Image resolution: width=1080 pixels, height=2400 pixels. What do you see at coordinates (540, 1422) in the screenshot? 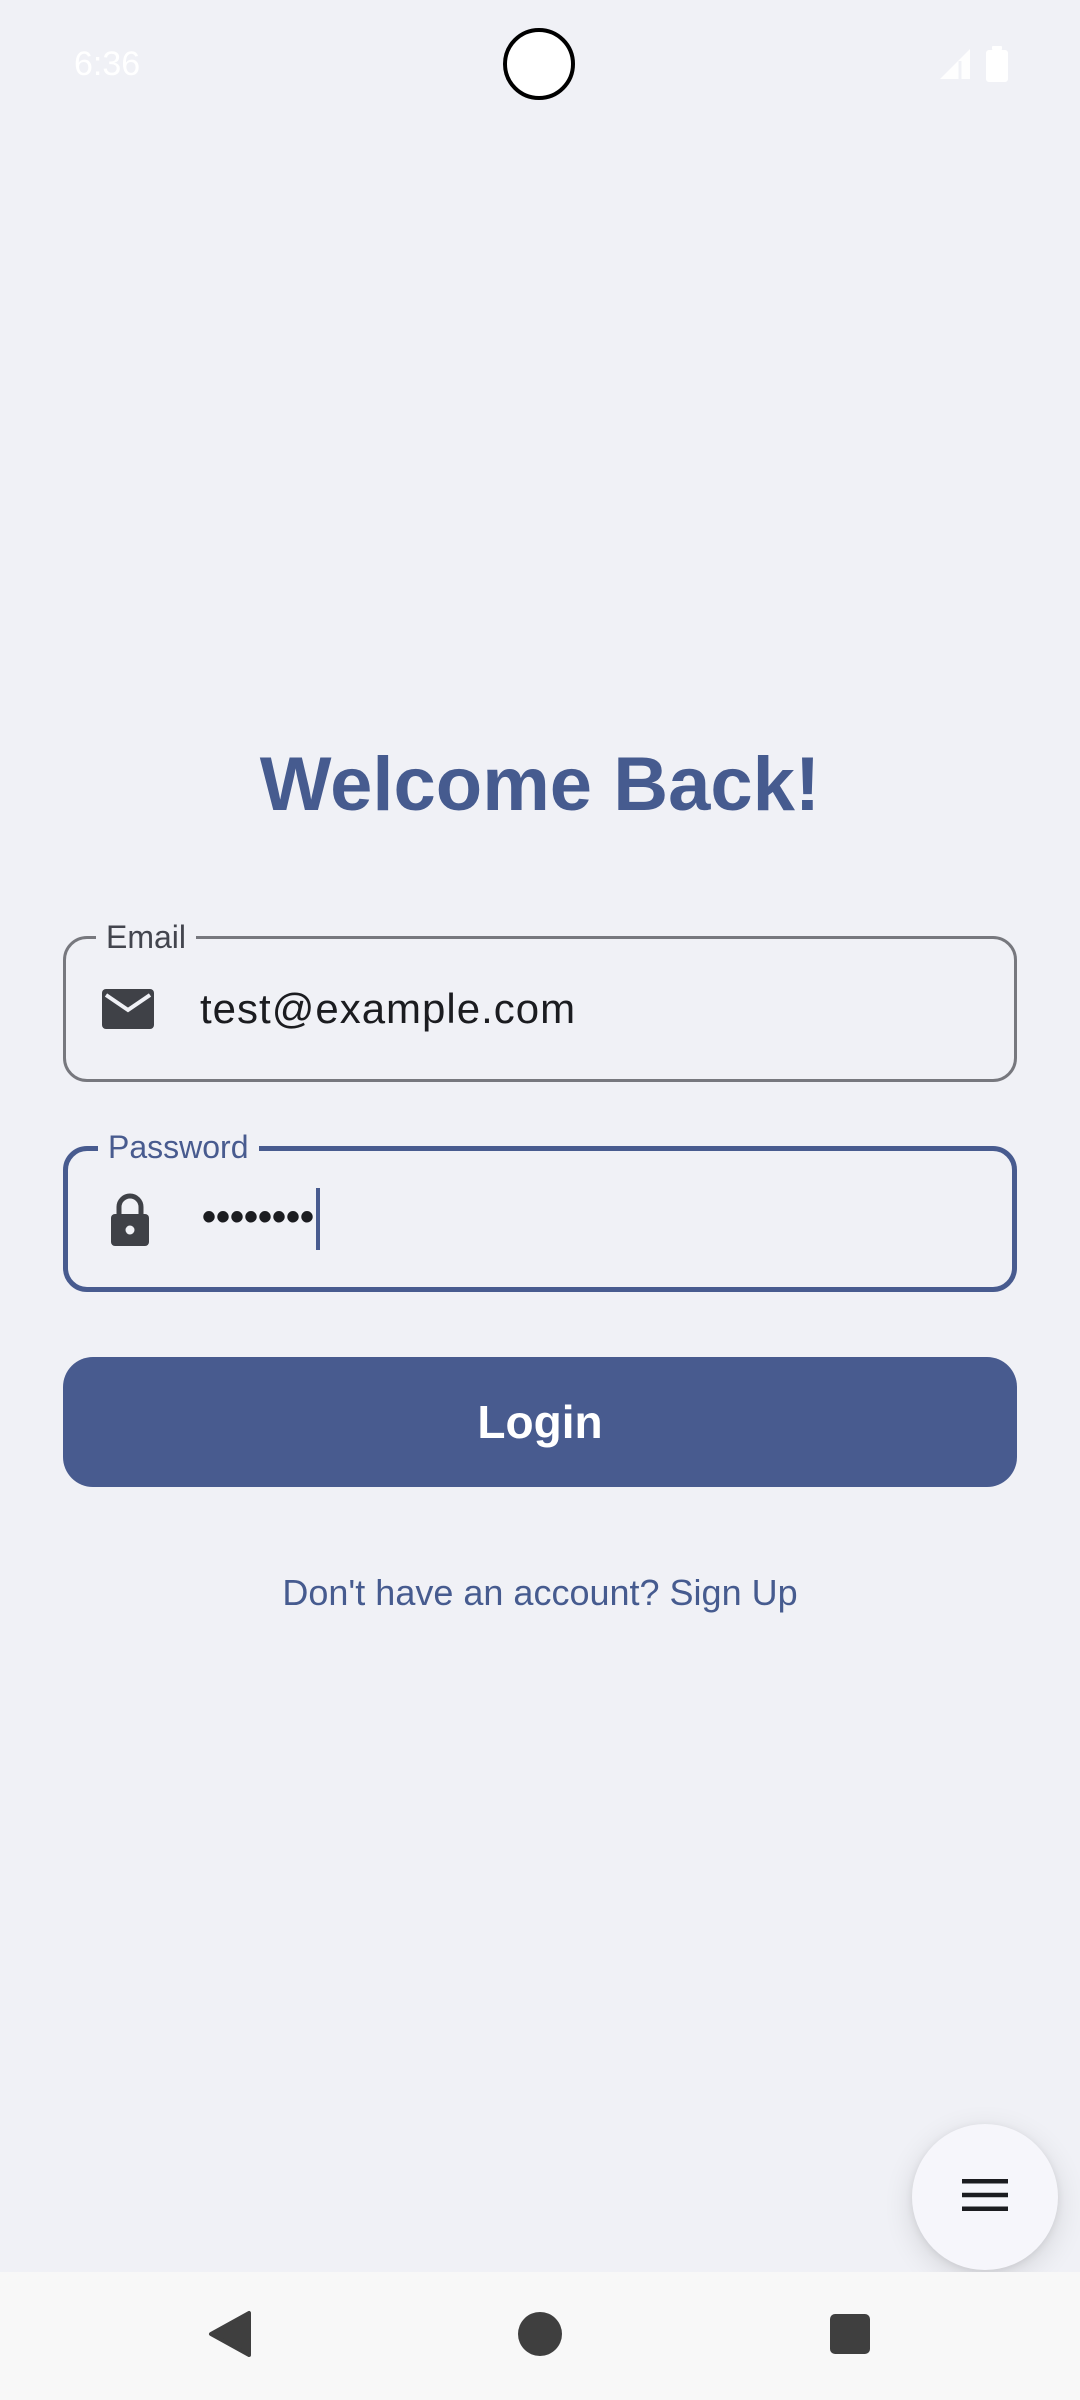
I see `login-button: Login` at bounding box center [540, 1422].